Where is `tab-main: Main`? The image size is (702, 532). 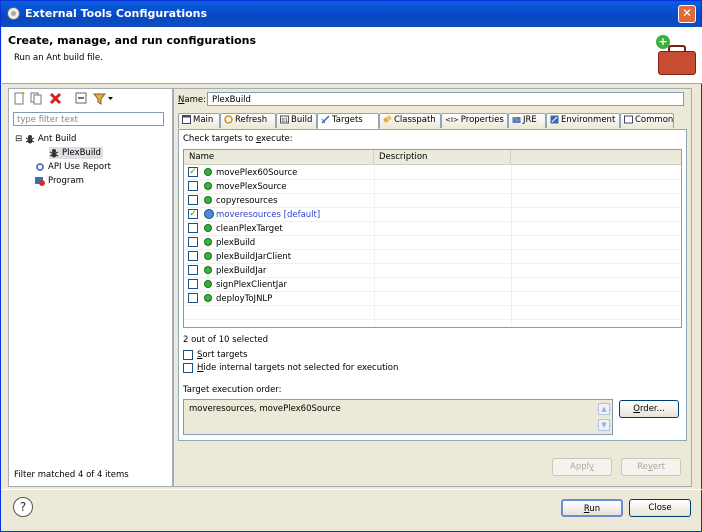
tab-main: Main is located at coordinates (199, 120).